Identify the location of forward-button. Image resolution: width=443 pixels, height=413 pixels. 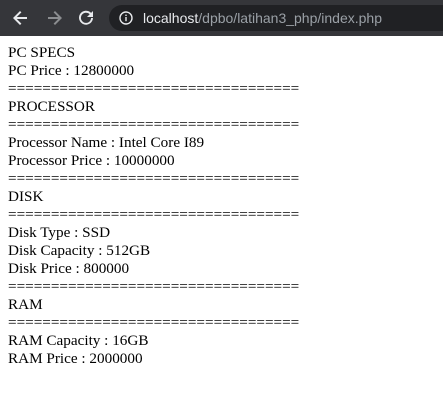
(54, 18).